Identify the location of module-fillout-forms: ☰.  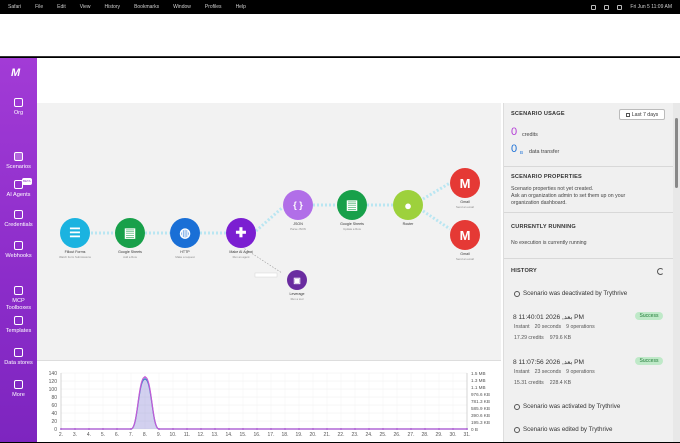
(75, 233).